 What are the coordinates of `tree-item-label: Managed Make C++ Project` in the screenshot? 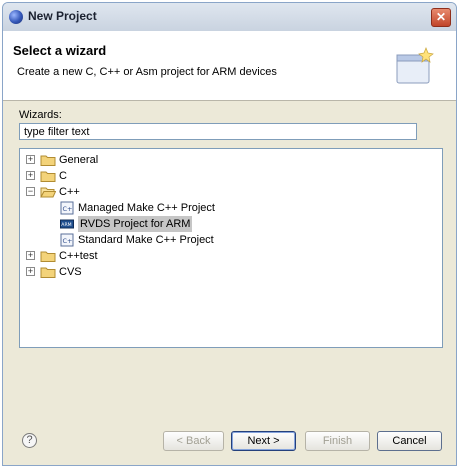 It's located at (146, 208).